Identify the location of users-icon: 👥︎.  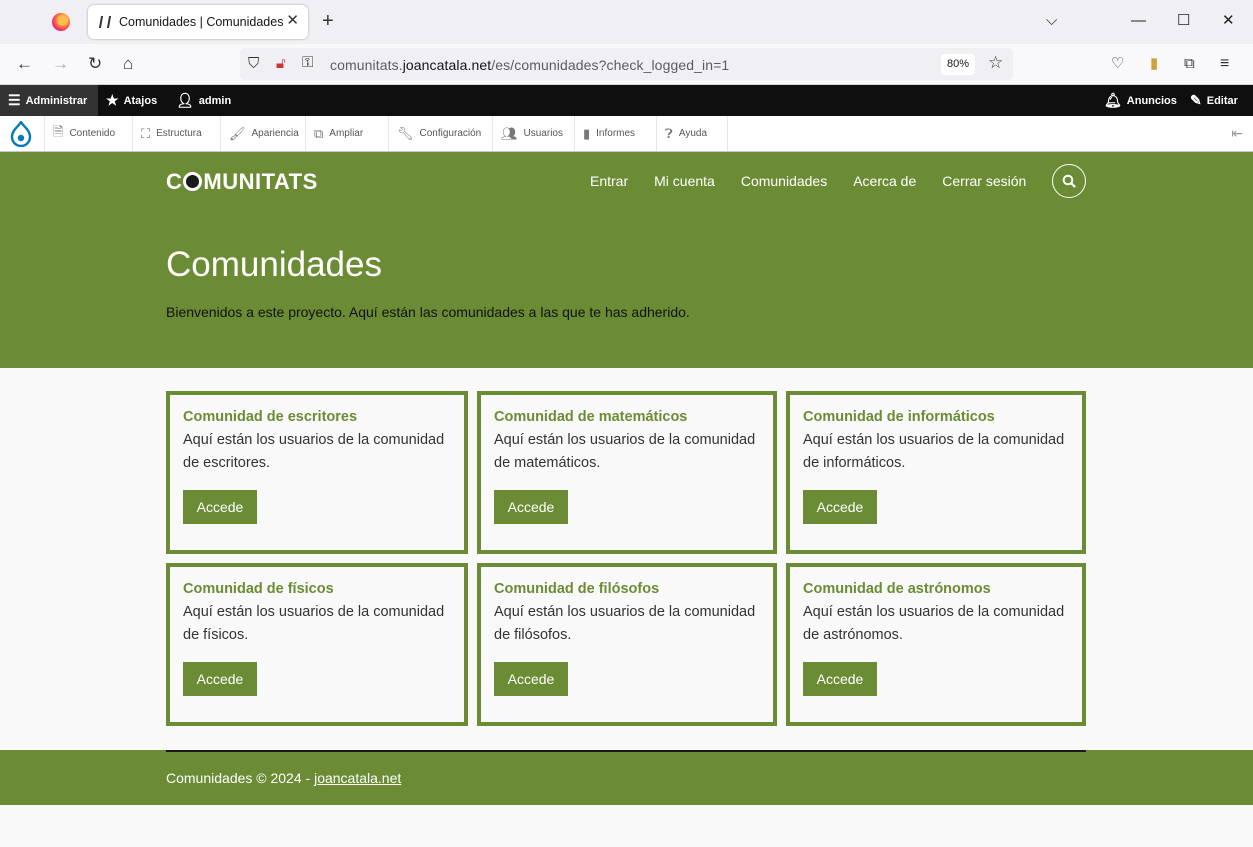
(509, 133).